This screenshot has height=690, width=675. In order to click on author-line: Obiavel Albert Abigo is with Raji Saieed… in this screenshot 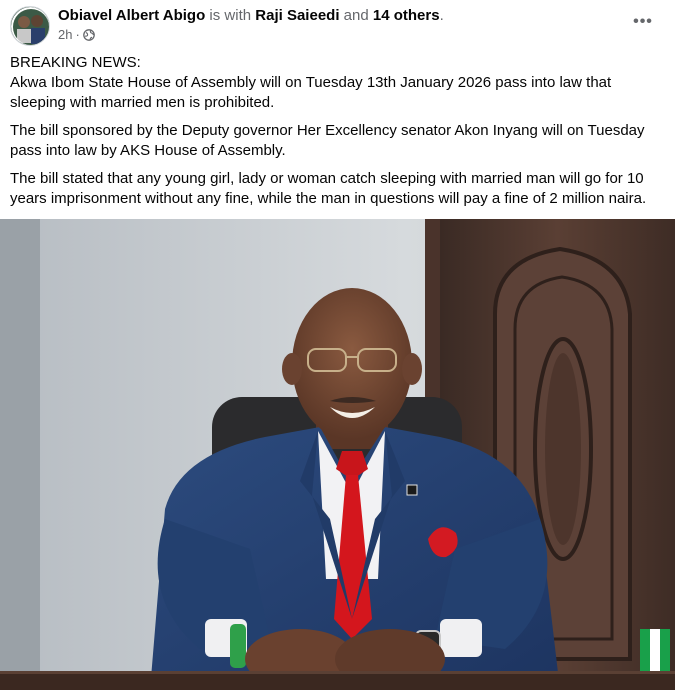, I will do `click(251, 16)`.